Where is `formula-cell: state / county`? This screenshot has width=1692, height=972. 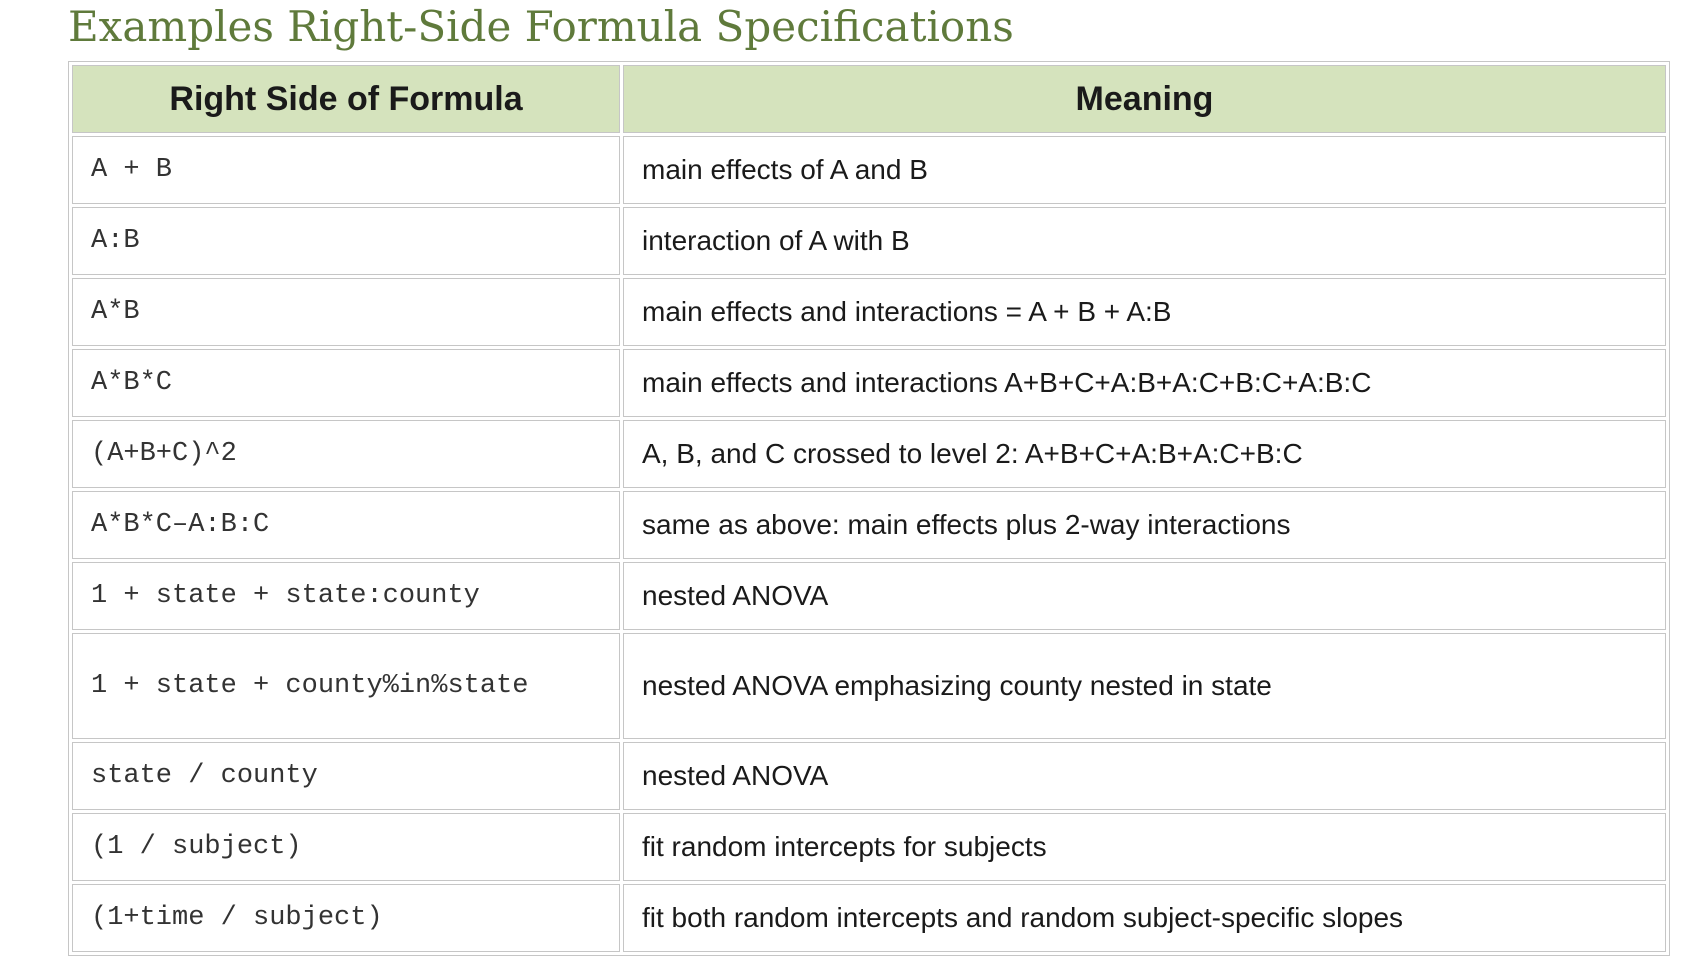 formula-cell: state / county is located at coordinates (346, 776).